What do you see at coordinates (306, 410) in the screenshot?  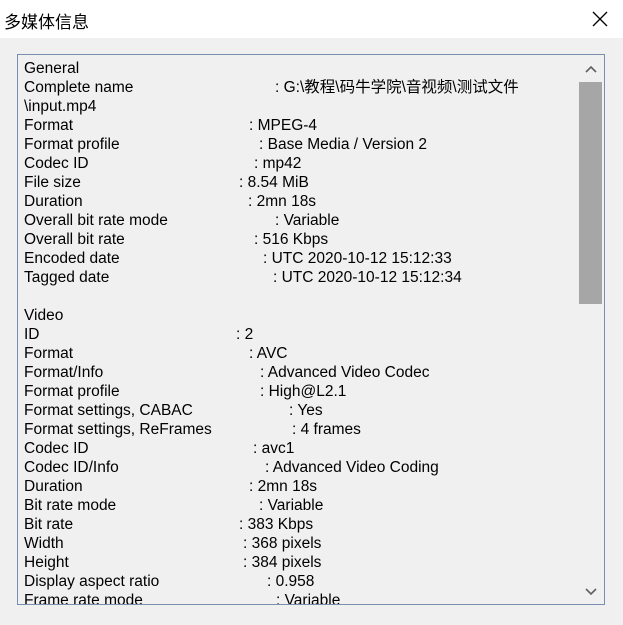 I see `info-value: : Yes` at bounding box center [306, 410].